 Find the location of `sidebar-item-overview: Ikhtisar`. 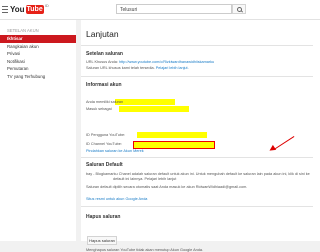

sidebar-item-overview: Ikhtisar is located at coordinates (38, 39).